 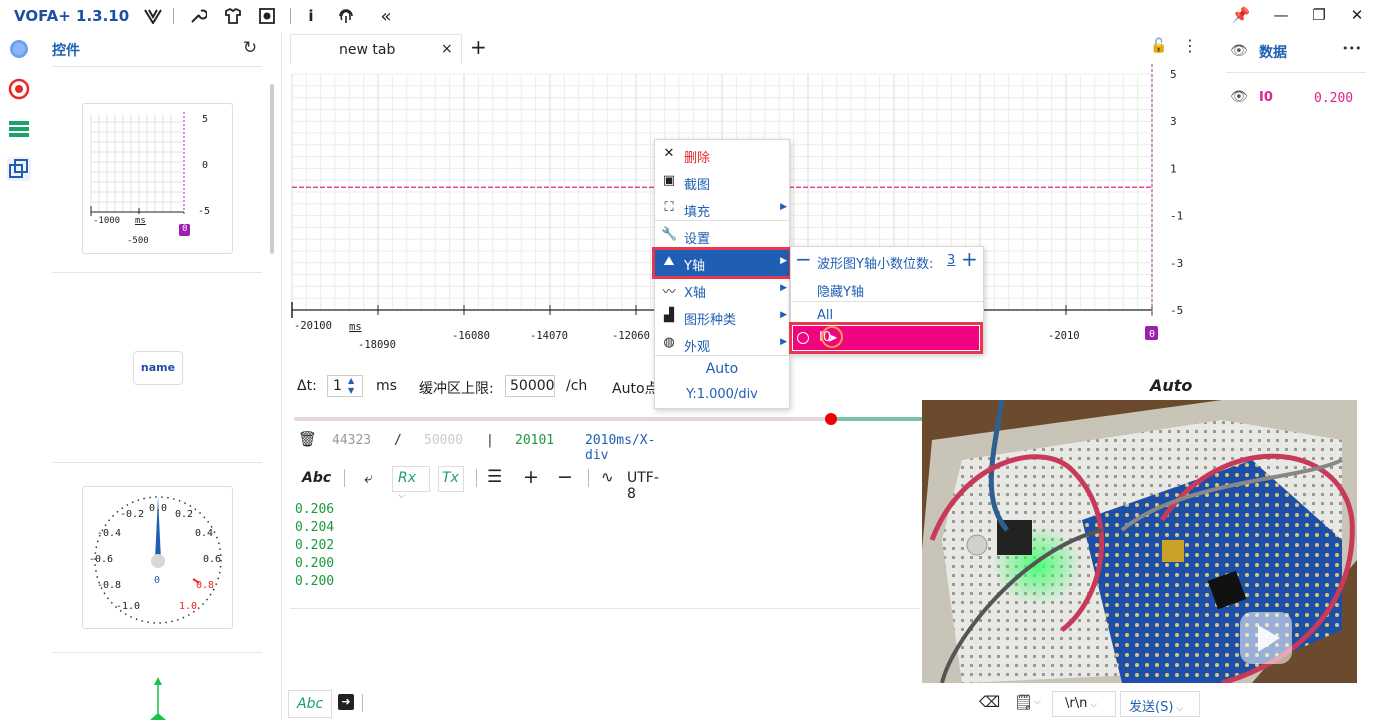 What do you see at coordinates (620, 448) in the screenshot?
I see `x-div: 2010ms/X-div` at bounding box center [620, 448].